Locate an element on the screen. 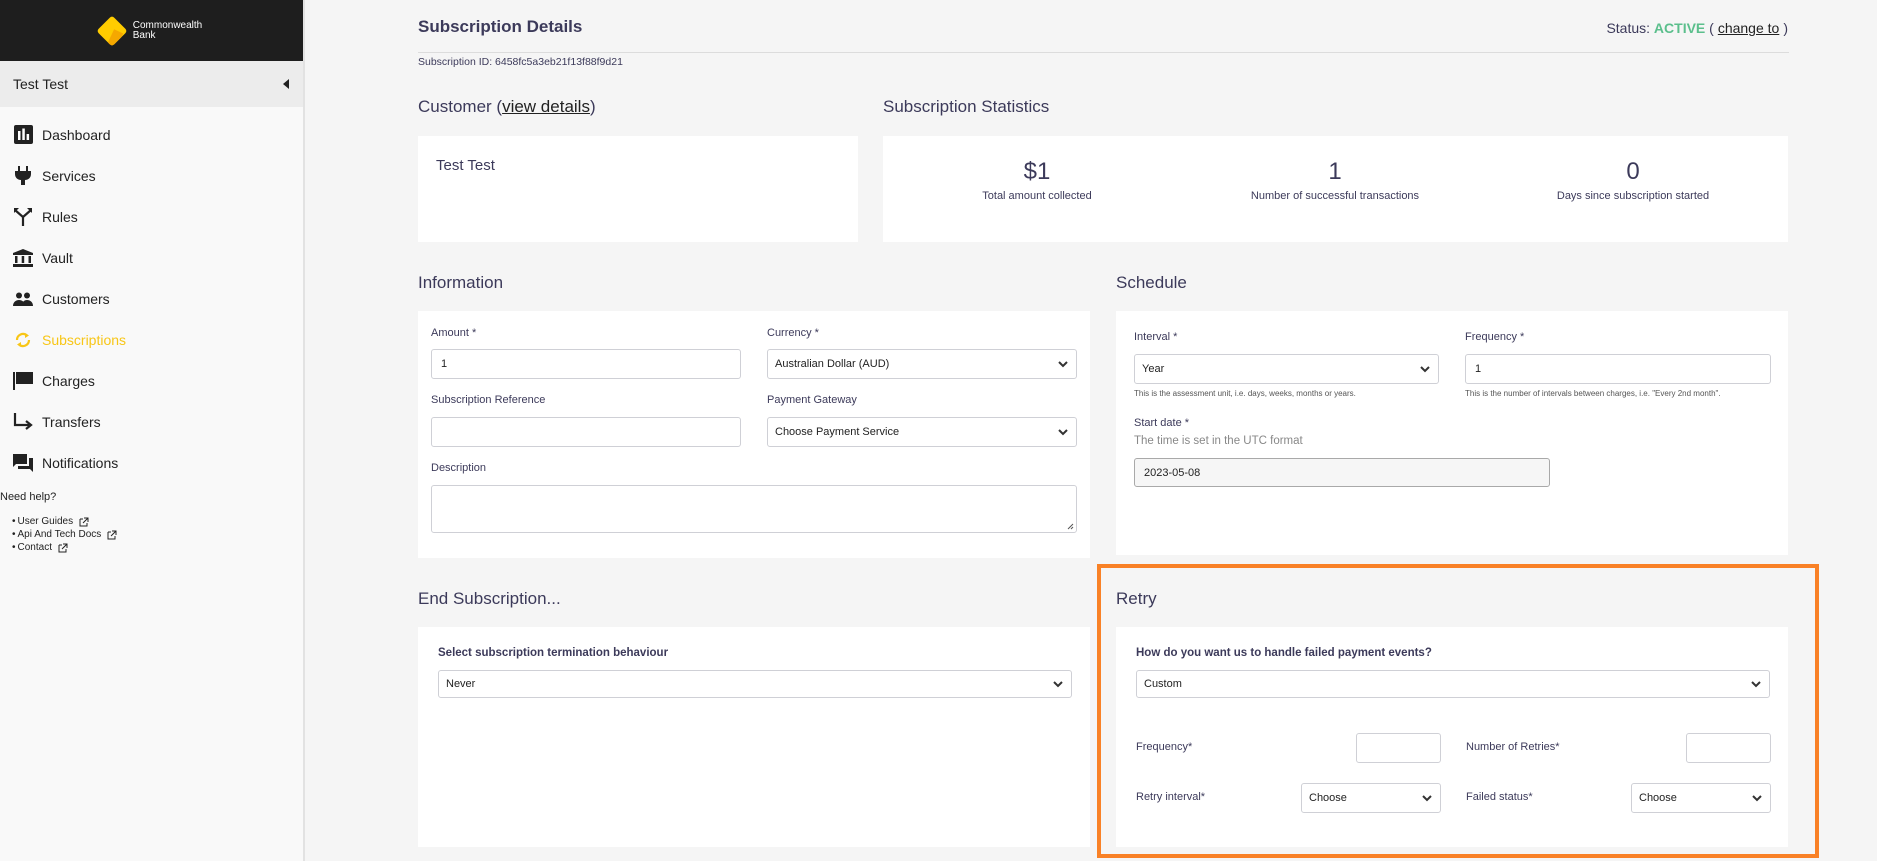 The height and width of the screenshot is (861, 1877). failed-status-select: Choose is located at coordinates (1701, 798).